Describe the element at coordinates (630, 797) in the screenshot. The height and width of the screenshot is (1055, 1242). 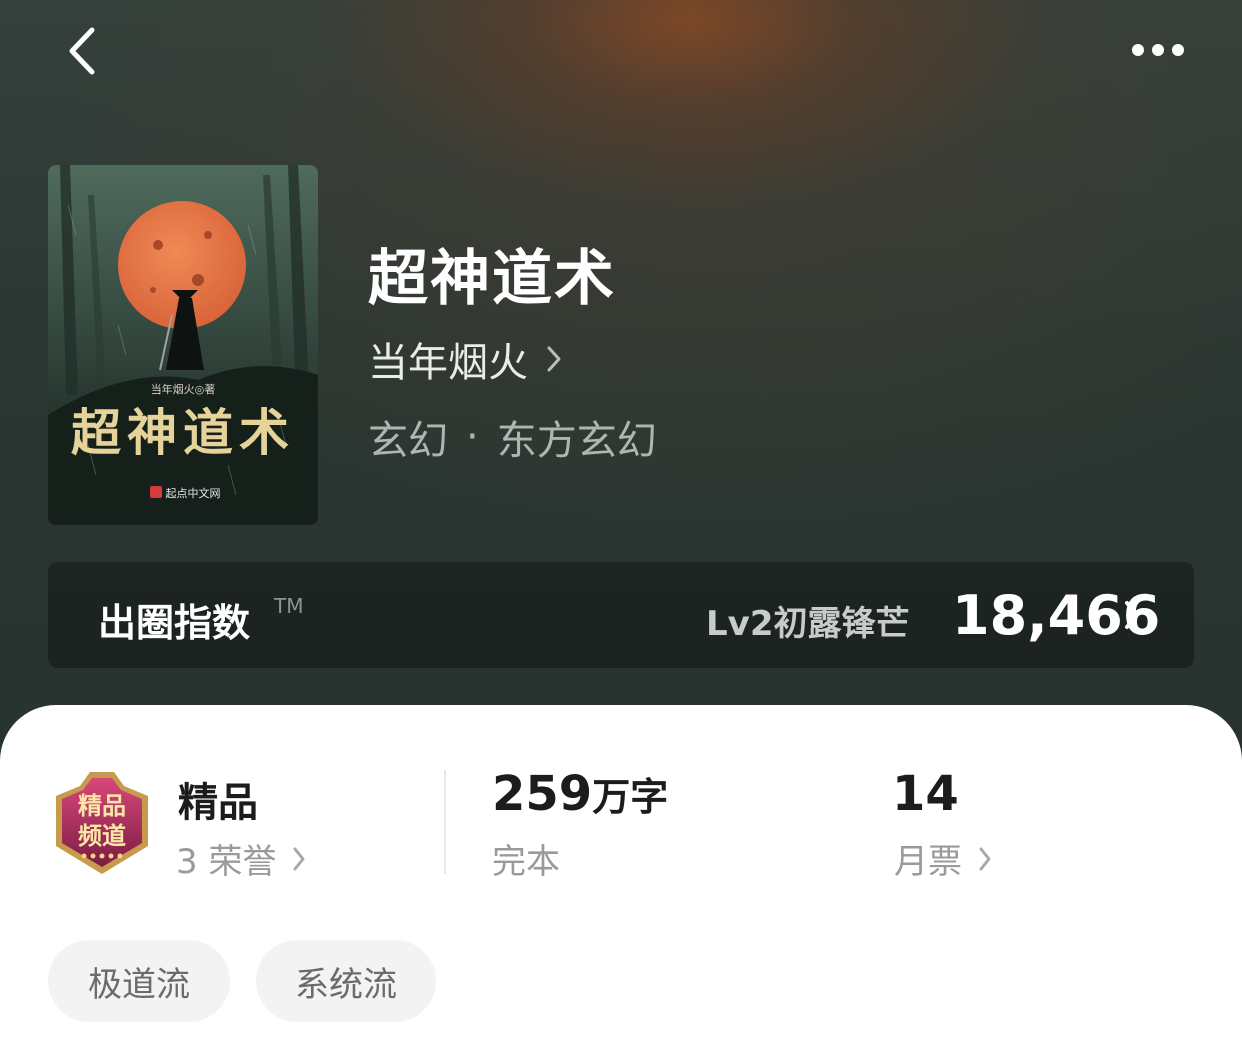
I see `word-count-unit: 万字` at that location.